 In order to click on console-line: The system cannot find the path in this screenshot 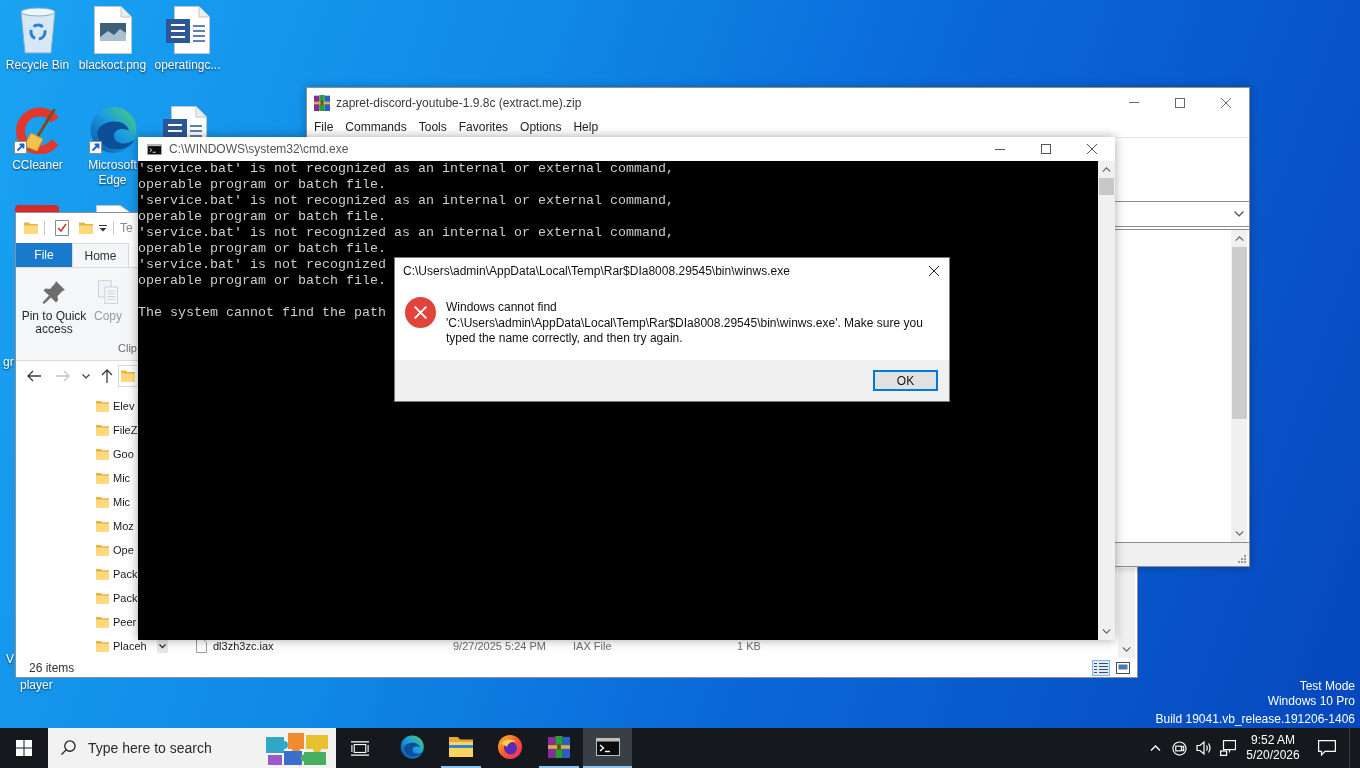, I will do `click(262, 313)`.